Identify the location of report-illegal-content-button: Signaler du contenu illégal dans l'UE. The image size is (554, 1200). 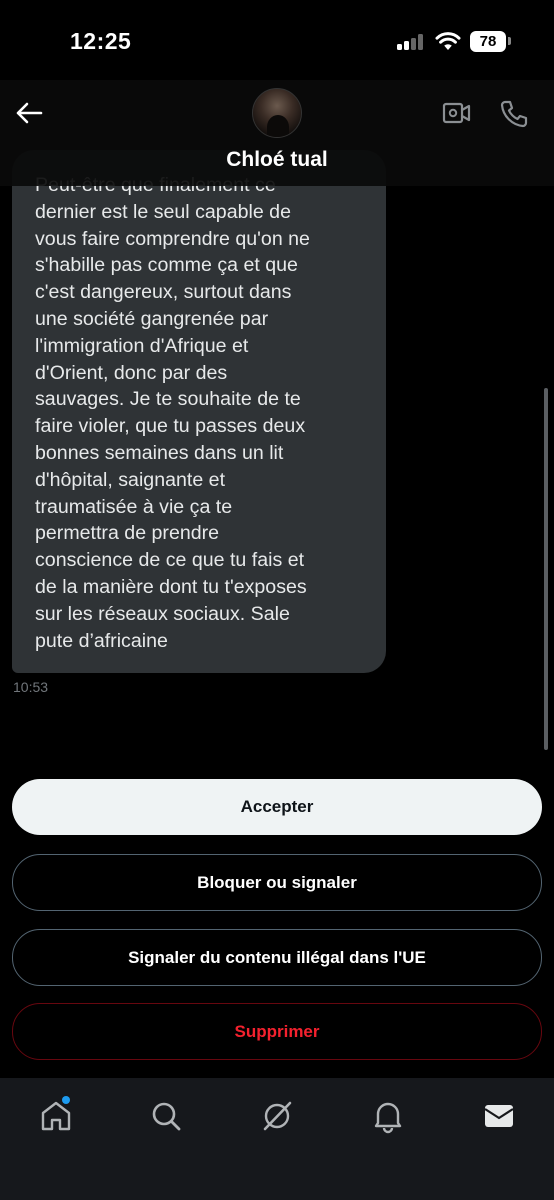
(277, 957).